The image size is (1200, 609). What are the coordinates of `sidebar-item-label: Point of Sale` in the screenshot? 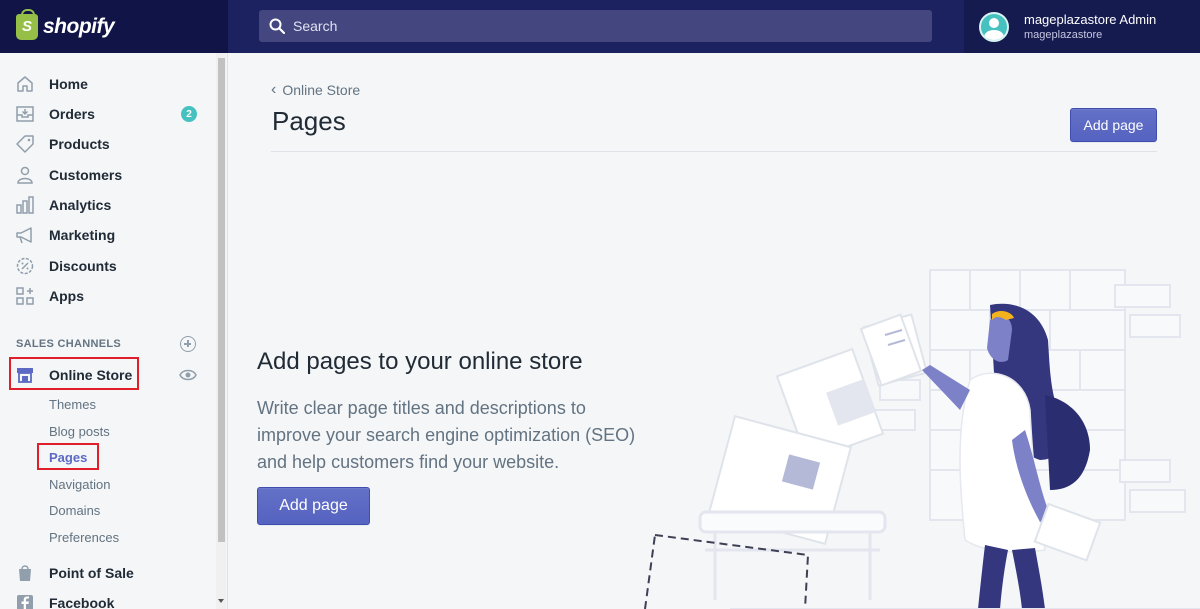 It's located at (91, 573).